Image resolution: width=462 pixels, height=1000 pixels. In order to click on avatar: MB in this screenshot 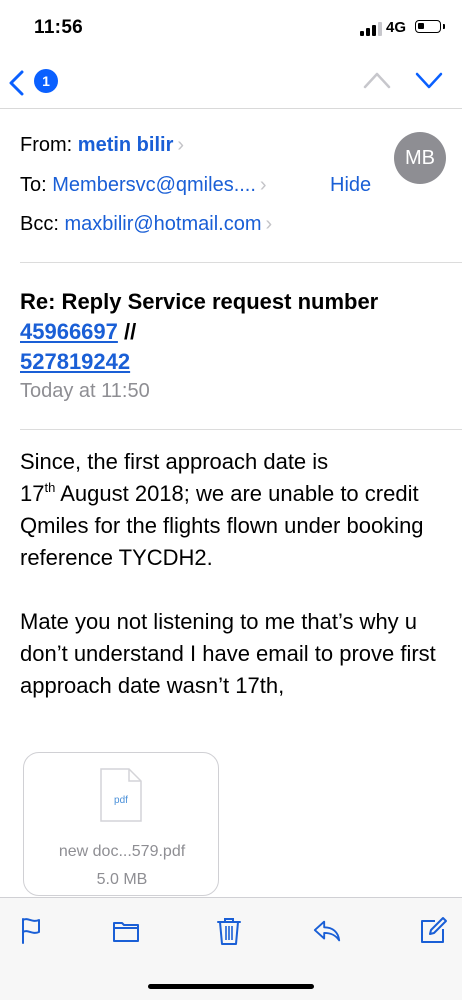, I will do `click(420, 158)`.